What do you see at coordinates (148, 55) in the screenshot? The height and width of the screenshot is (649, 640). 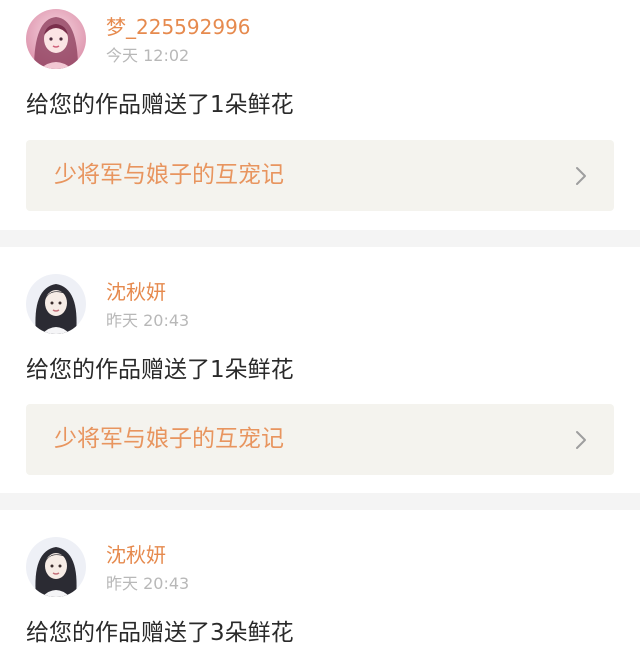 I see `timestamp: 今天 12:02` at bounding box center [148, 55].